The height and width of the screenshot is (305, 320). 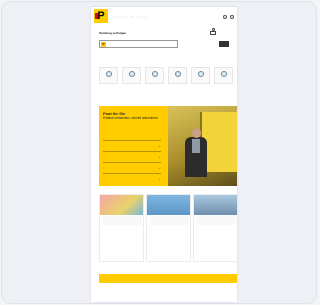 What do you see at coordinates (225, 17) in the screenshot?
I see `search-icon` at bounding box center [225, 17].